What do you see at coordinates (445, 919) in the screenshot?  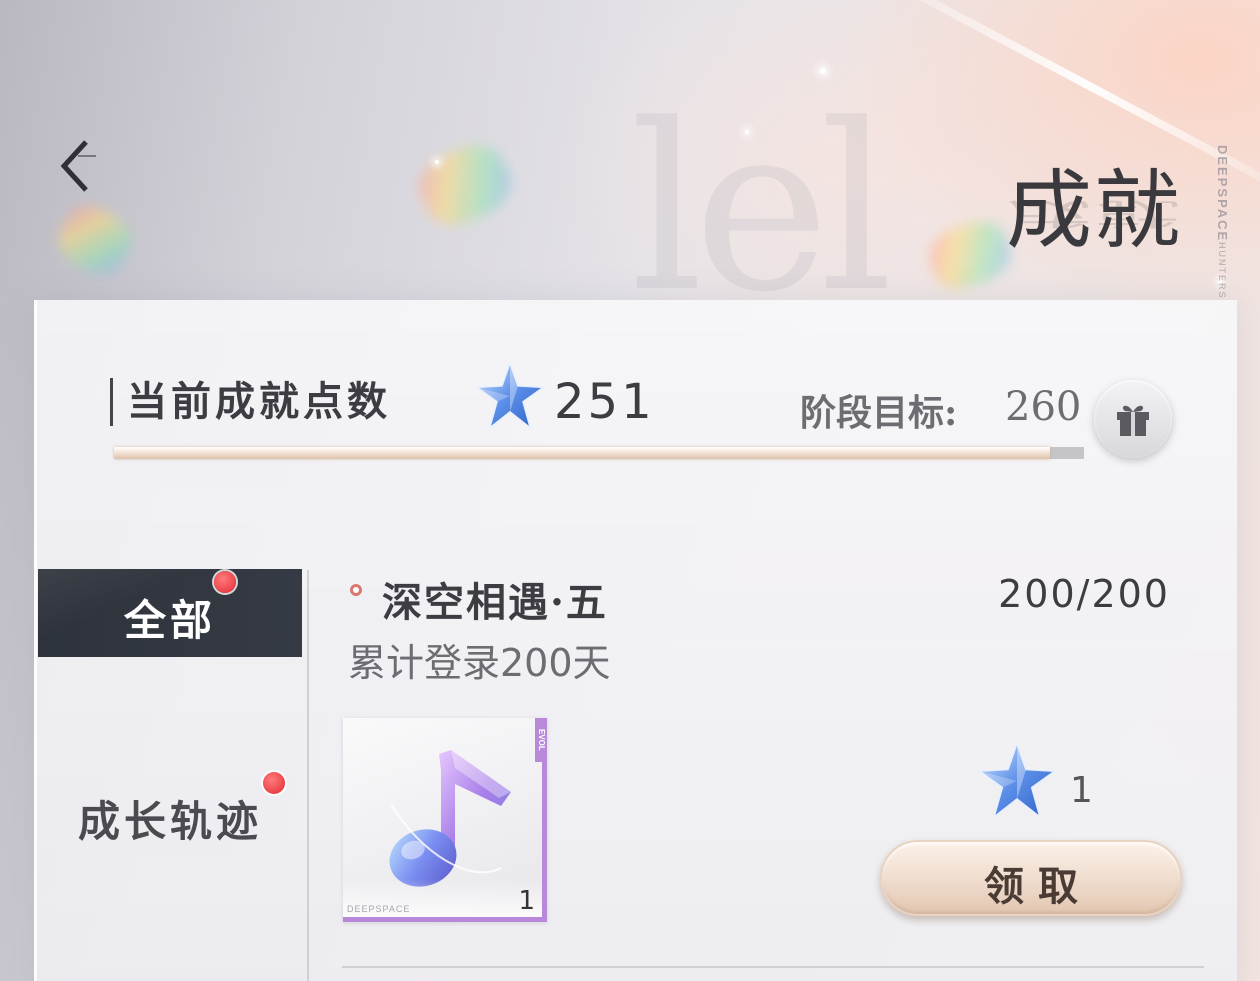 I see `rarity-bar` at bounding box center [445, 919].